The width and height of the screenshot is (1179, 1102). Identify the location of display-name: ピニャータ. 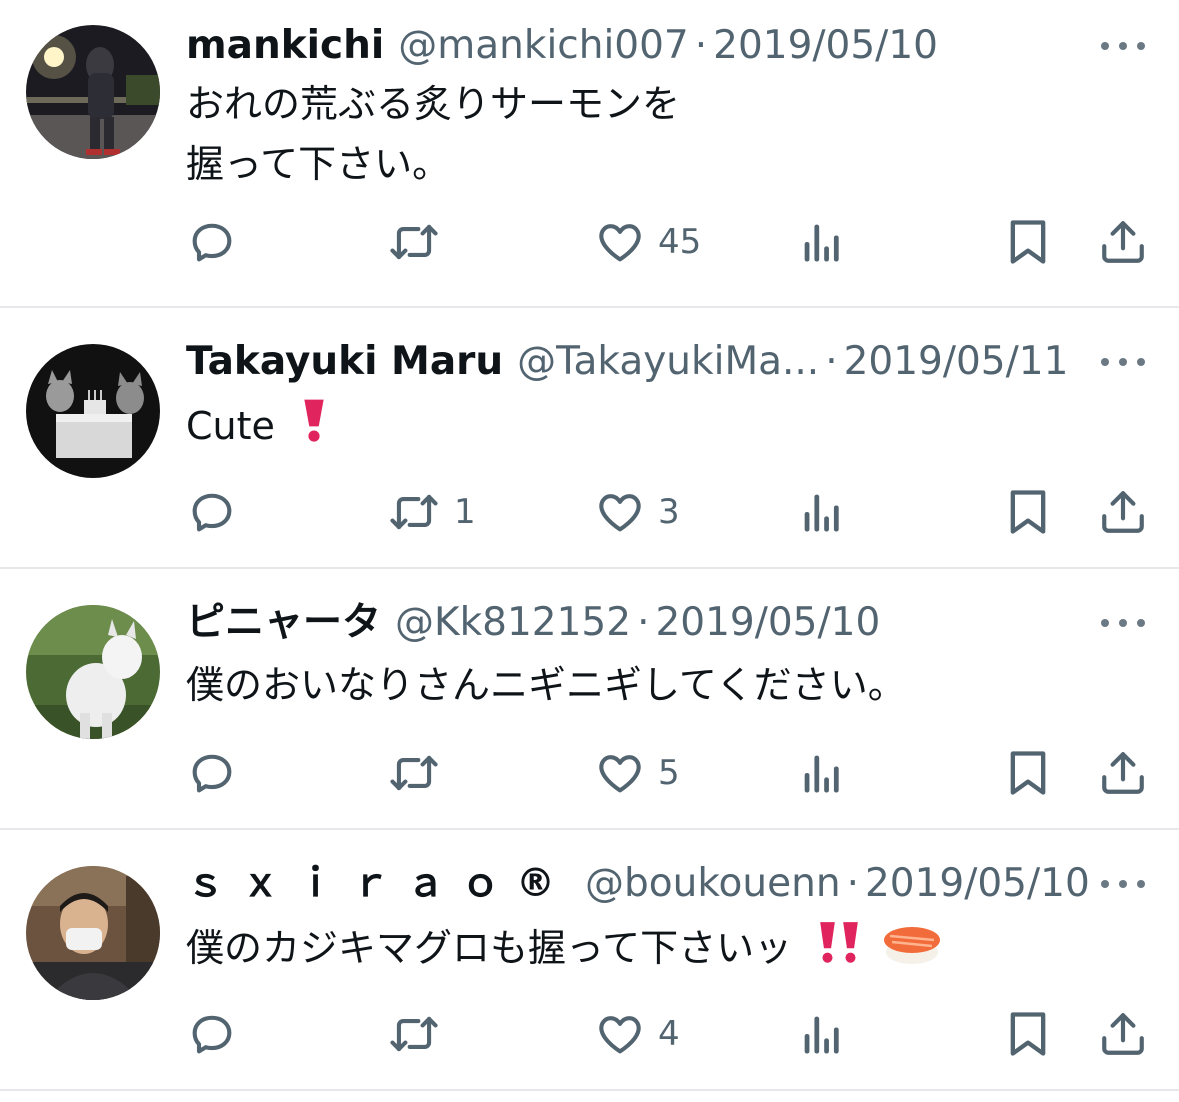
(283, 623).